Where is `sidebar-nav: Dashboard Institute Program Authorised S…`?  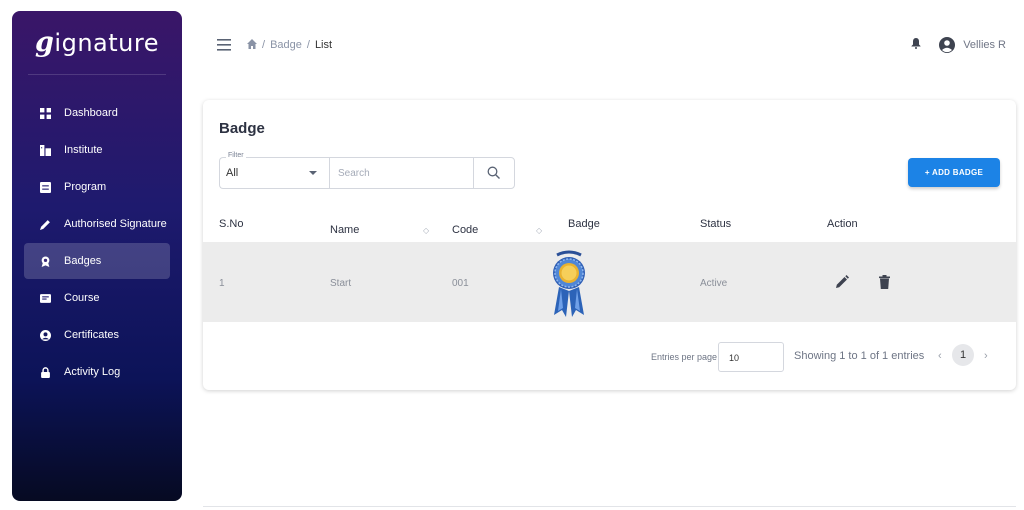
sidebar-nav: Dashboard Institute Program Authorised S… is located at coordinates (97, 242).